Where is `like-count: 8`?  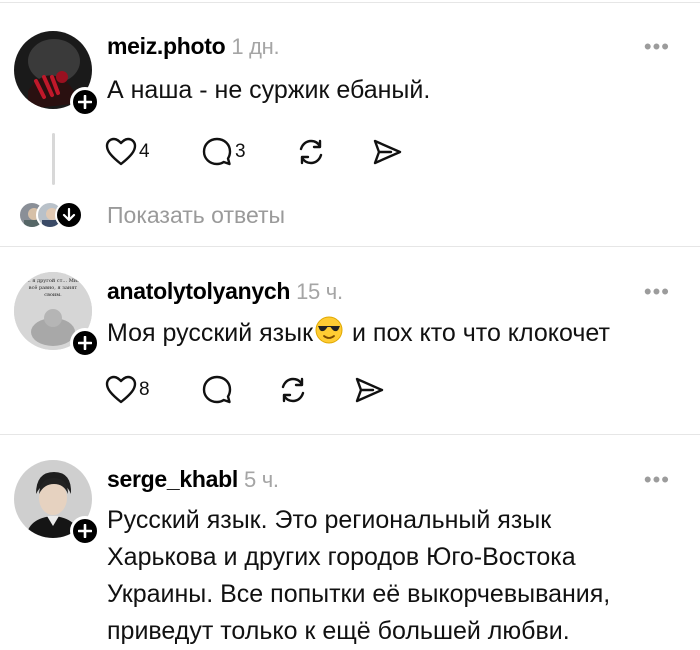 like-count: 8 is located at coordinates (144, 389).